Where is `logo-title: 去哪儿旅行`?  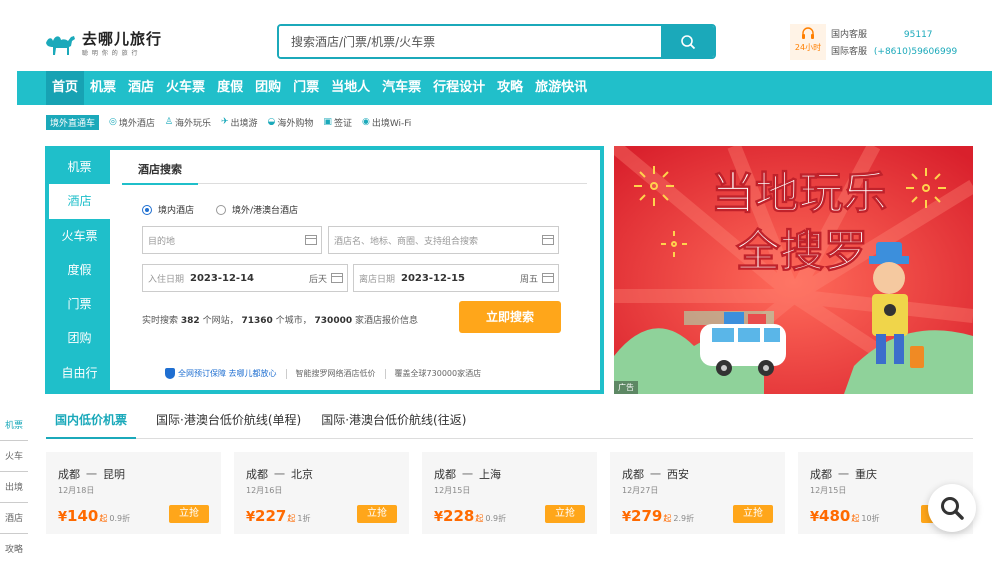 logo-title: 去哪儿旅行 is located at coordinates (122, 39).